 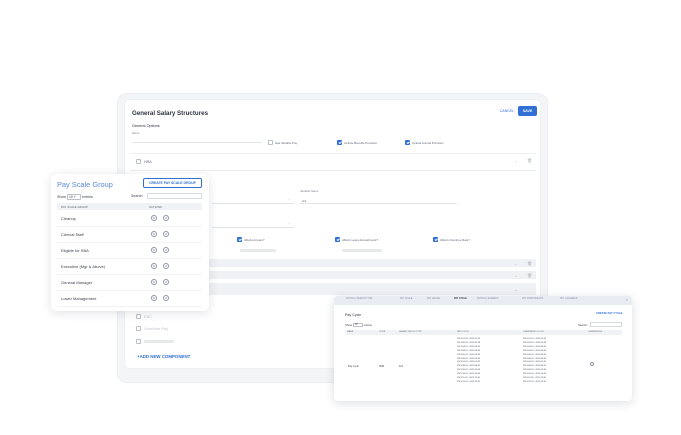 I want to click on overtime-pay-checkbox, so click(x=138, y=328).